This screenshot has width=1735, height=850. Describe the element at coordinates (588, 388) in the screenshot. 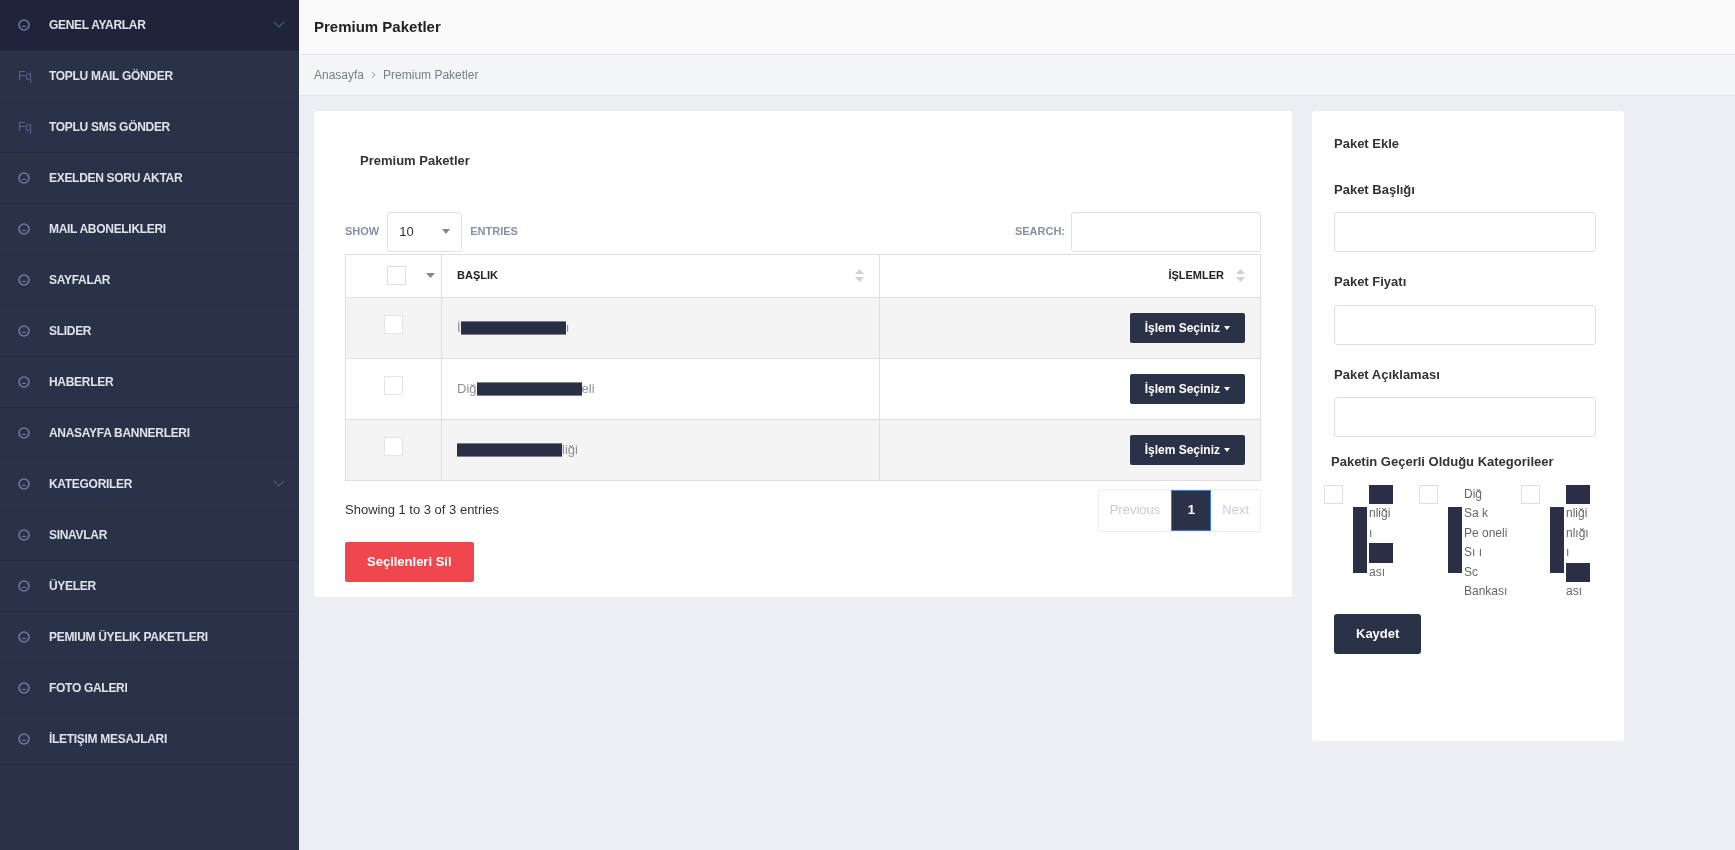

I see `row-title: eli` at that location.